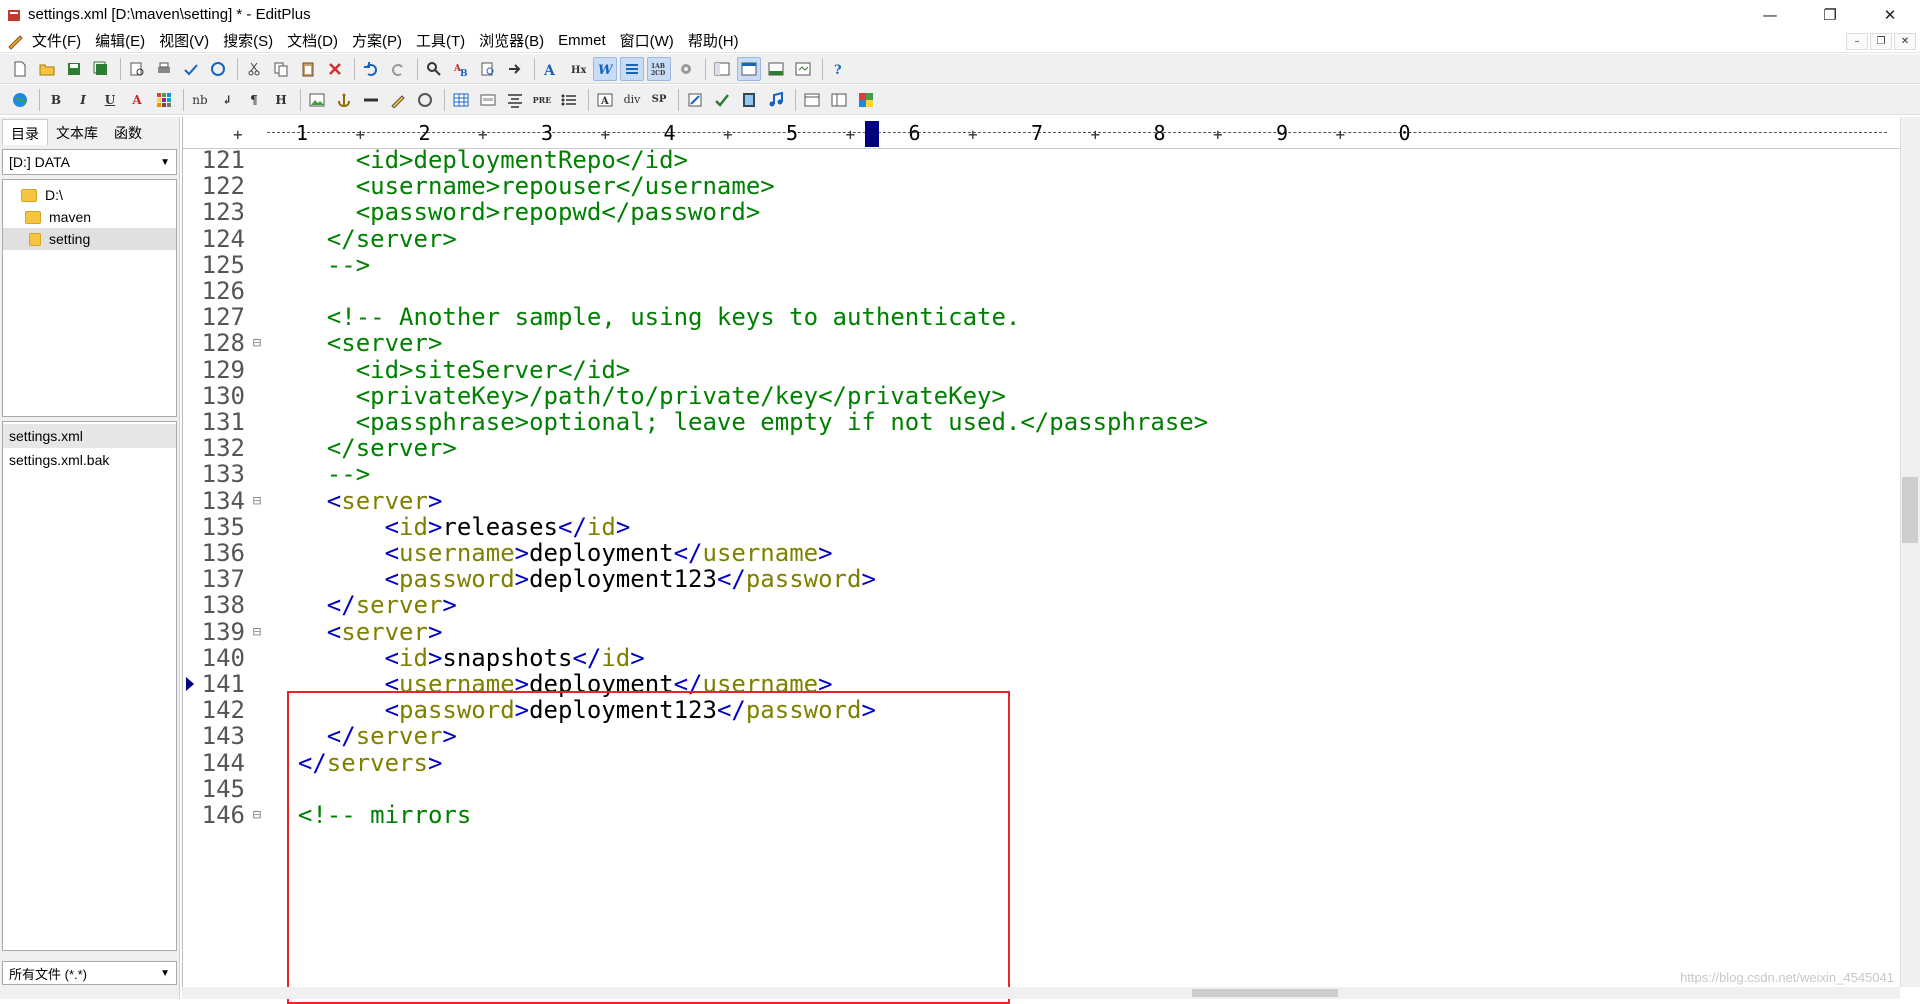 The width and height of the screenshot is (1920, 1004). I want to click on ruler-number: 6, so click(915, 133).